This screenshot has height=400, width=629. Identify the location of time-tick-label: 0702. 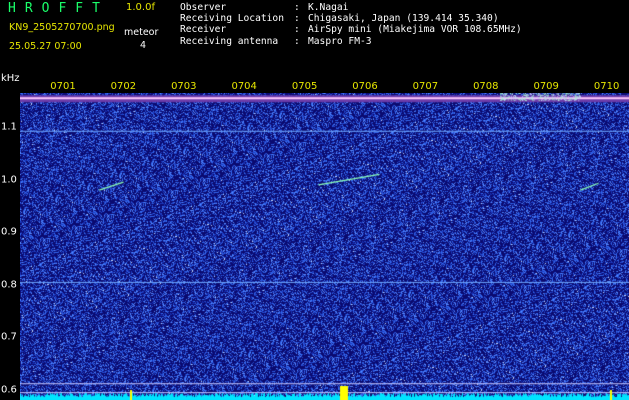
(123, 86).